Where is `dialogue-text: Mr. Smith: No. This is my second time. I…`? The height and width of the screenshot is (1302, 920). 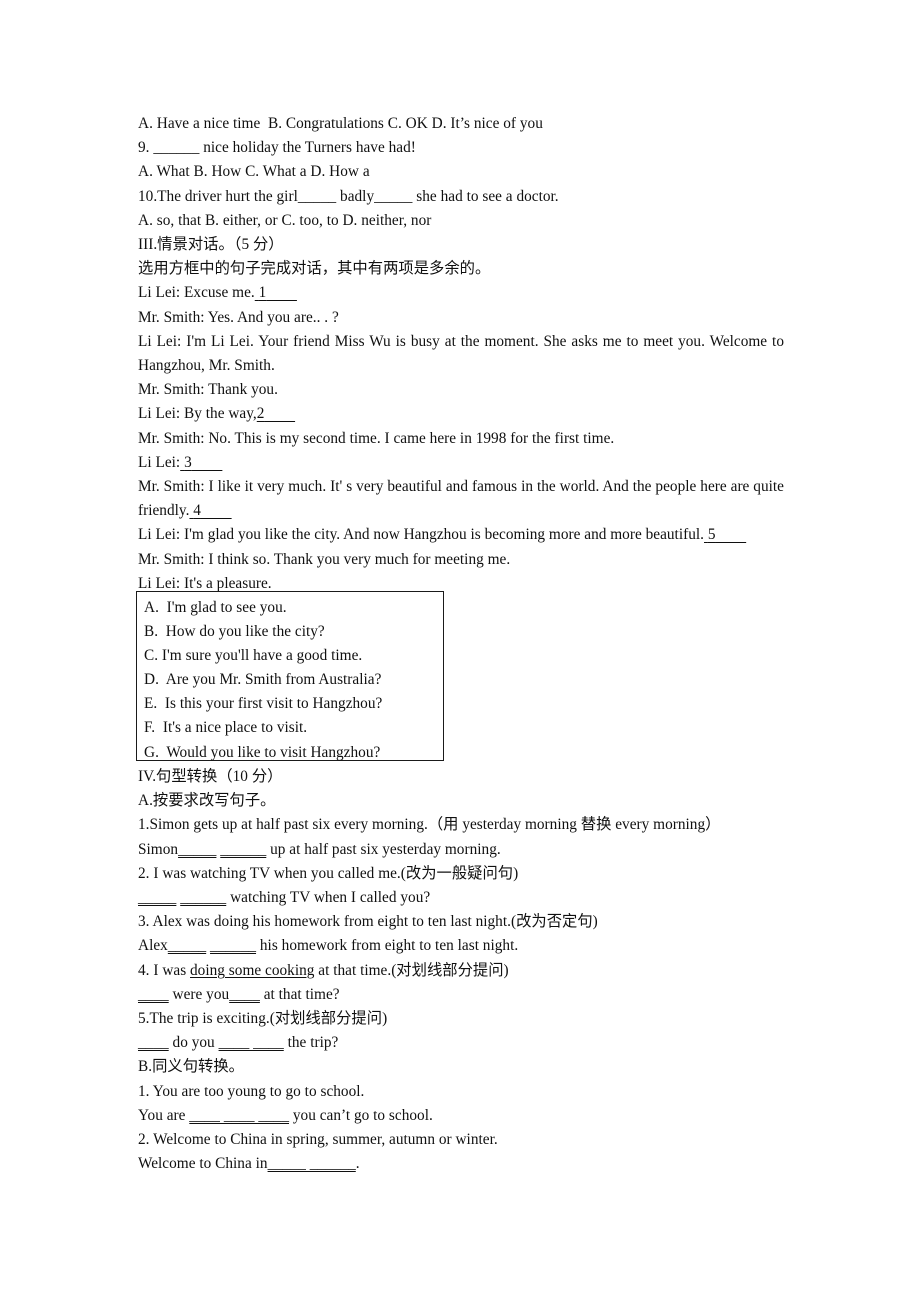 dialogue-text: Mr. Smith: No. This is my second time. I… is located at coordinates (376, 438).